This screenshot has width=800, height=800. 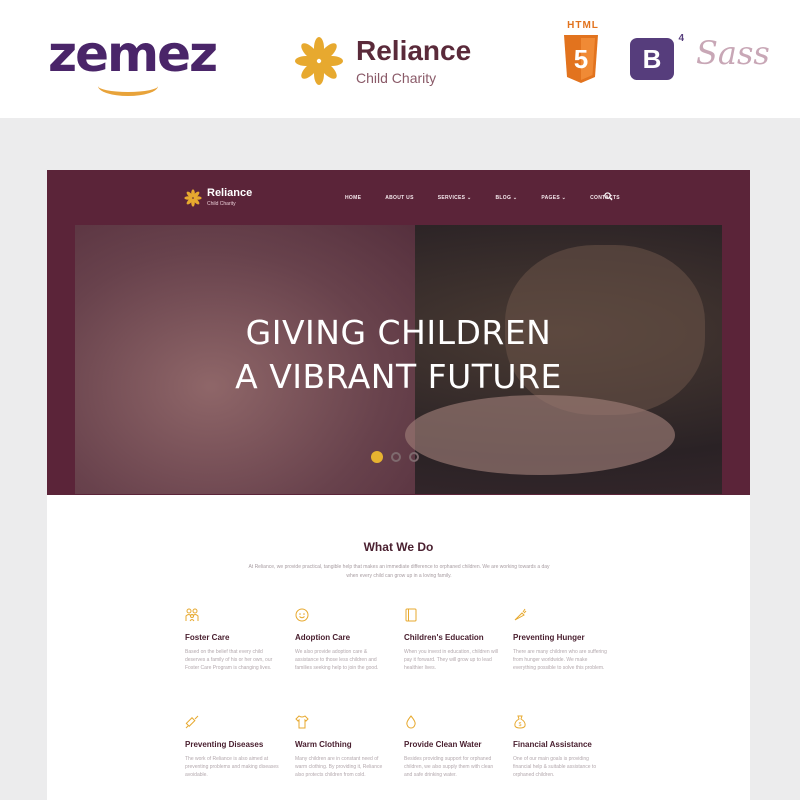 I want to click on drop-icon, so click(x=411, y=722).